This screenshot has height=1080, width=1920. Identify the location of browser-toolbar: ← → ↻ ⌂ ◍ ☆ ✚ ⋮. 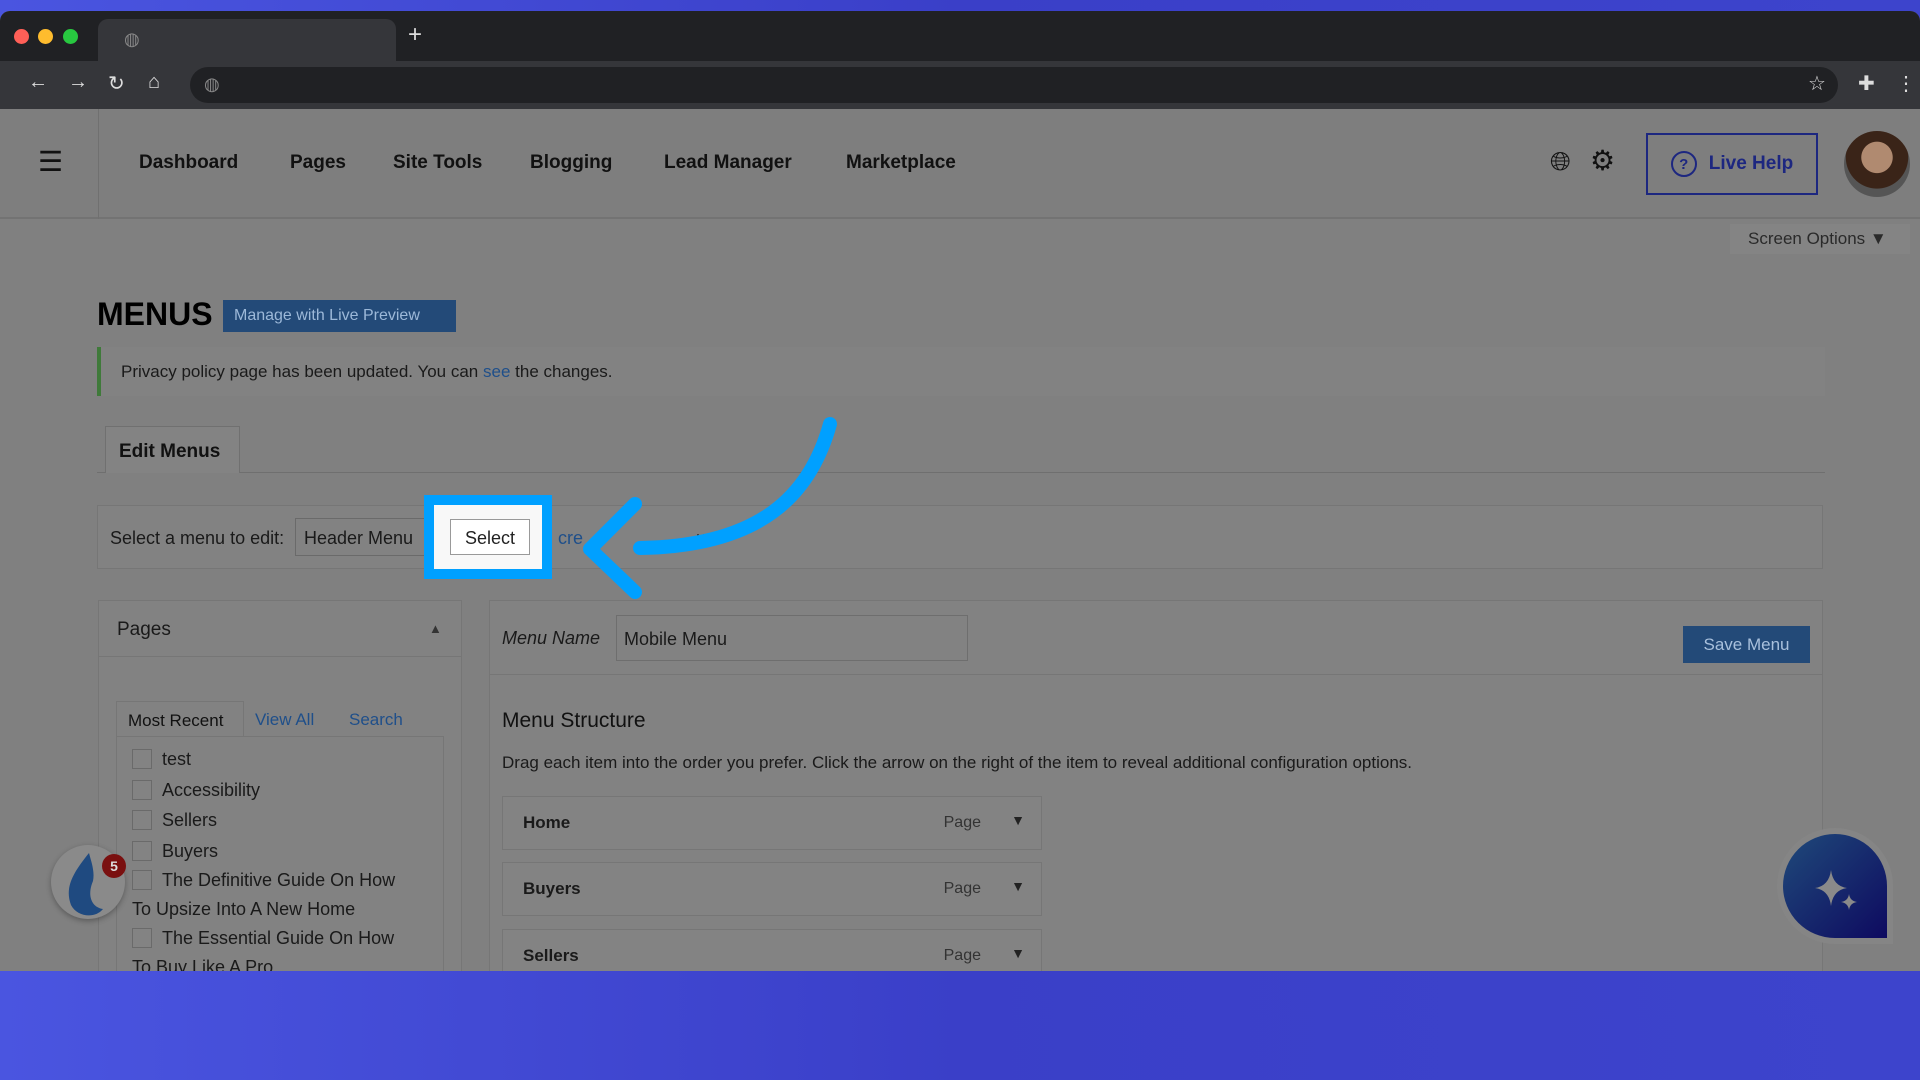
(960, 85).